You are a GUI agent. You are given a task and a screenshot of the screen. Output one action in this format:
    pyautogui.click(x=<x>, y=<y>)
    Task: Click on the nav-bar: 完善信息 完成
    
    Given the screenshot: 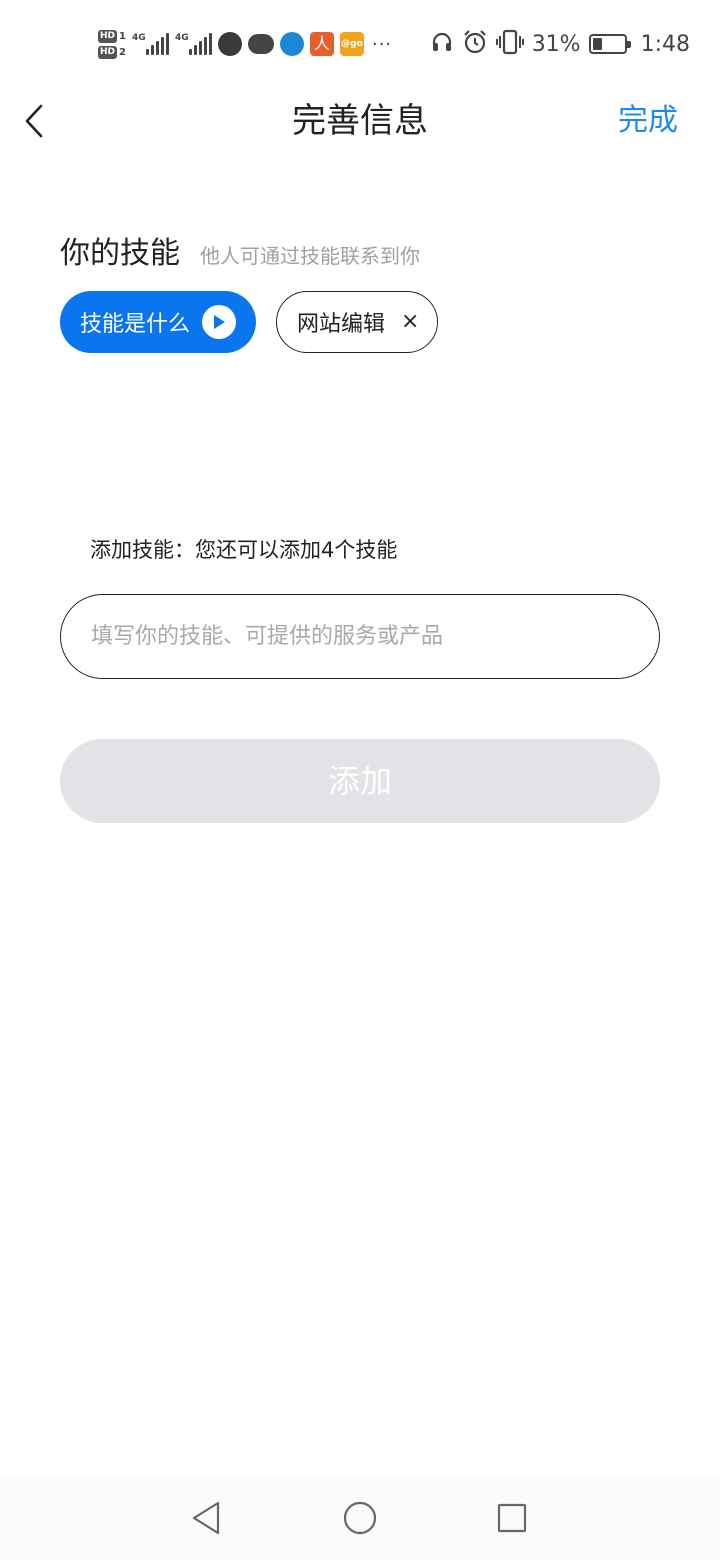 What is the action you would take?
    pyautogui.click(x=360, y=121)
    